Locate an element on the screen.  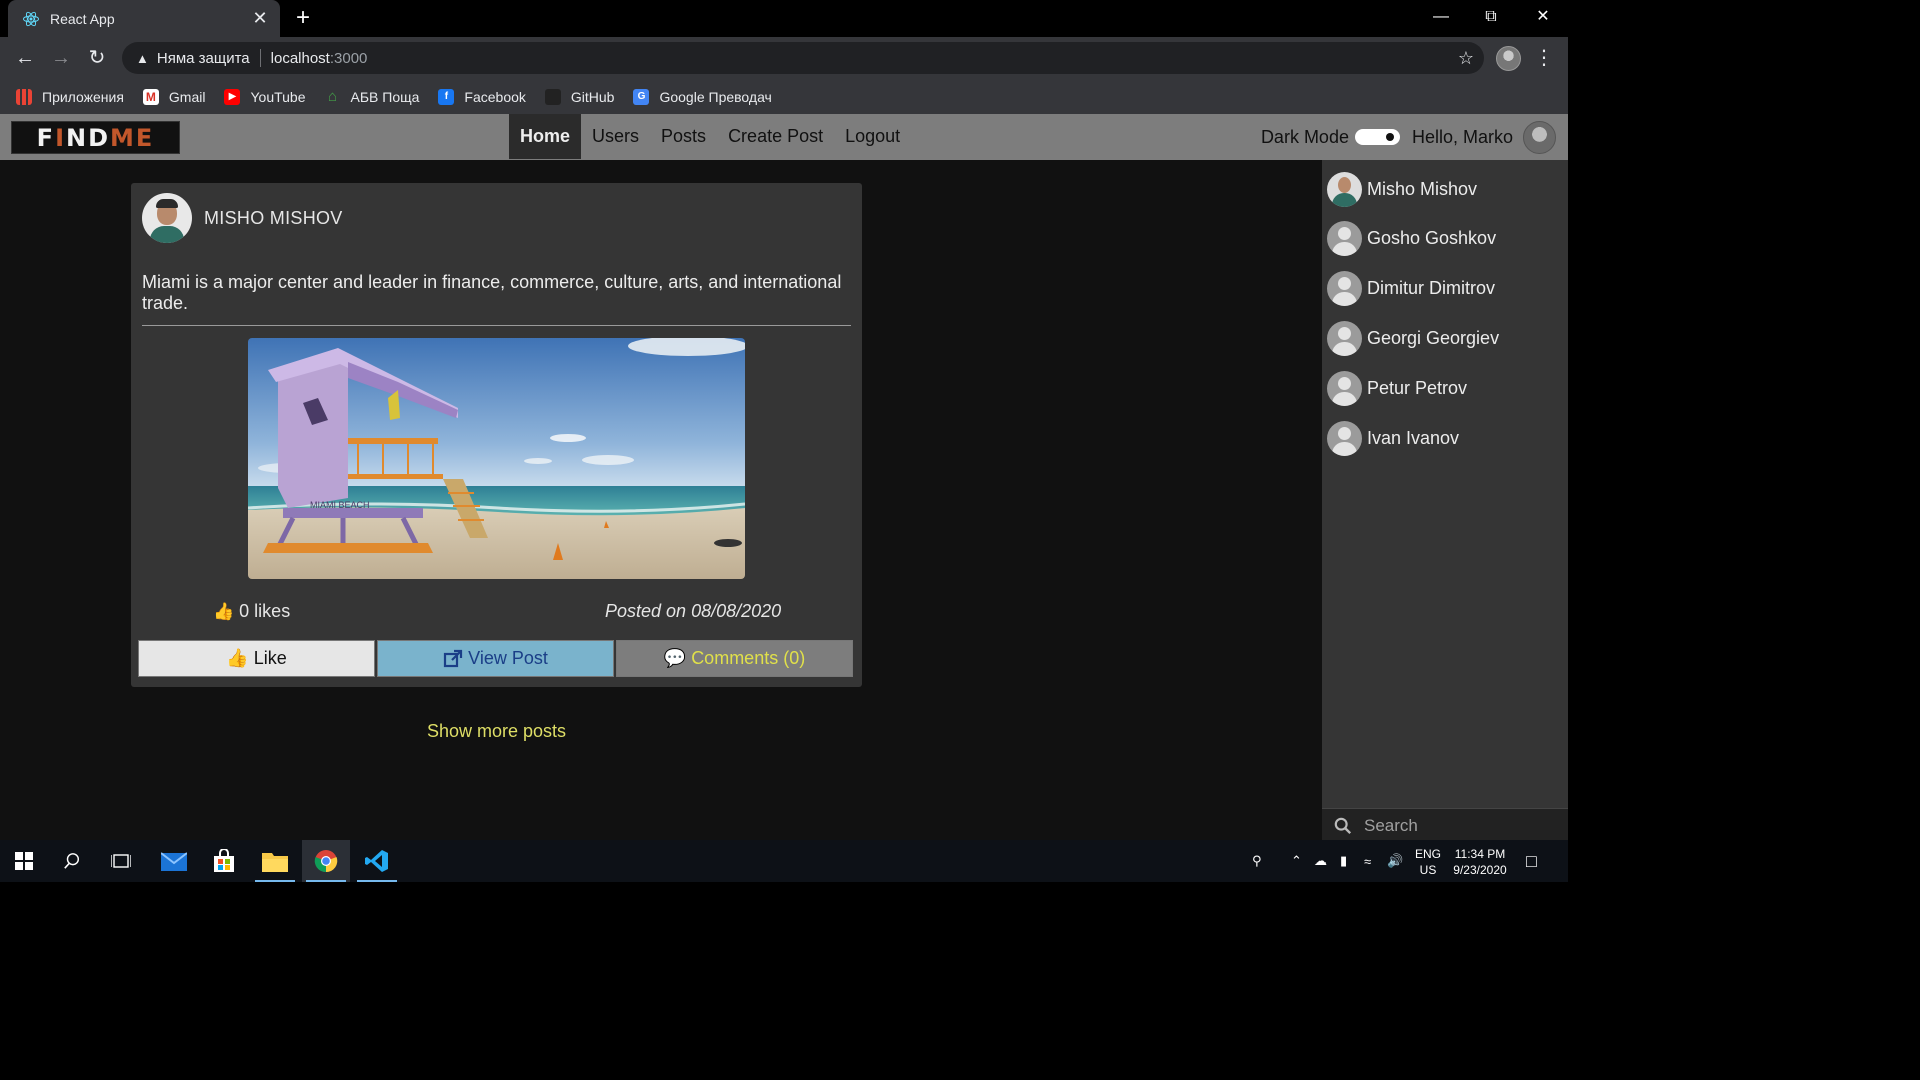
close-window-icon: ✕ is located at coordinates (1543, 17).